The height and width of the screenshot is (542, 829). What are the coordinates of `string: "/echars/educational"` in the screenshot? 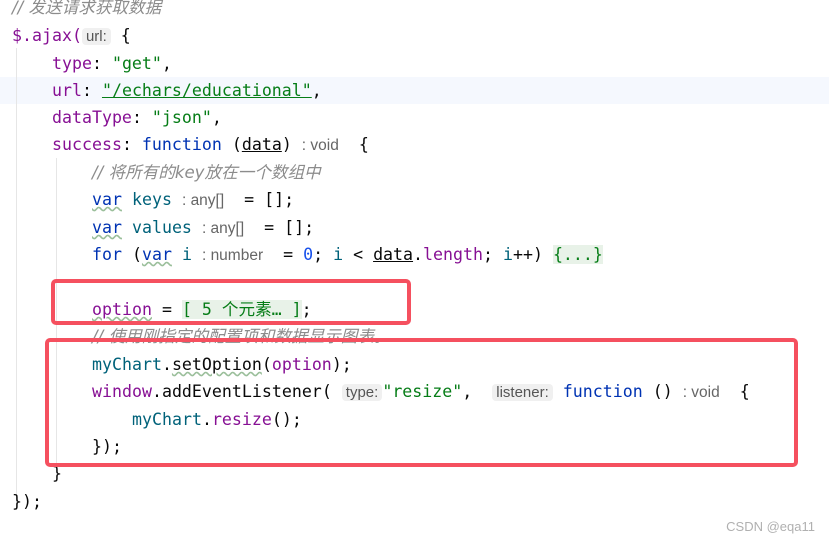 It's located at (207, 90).